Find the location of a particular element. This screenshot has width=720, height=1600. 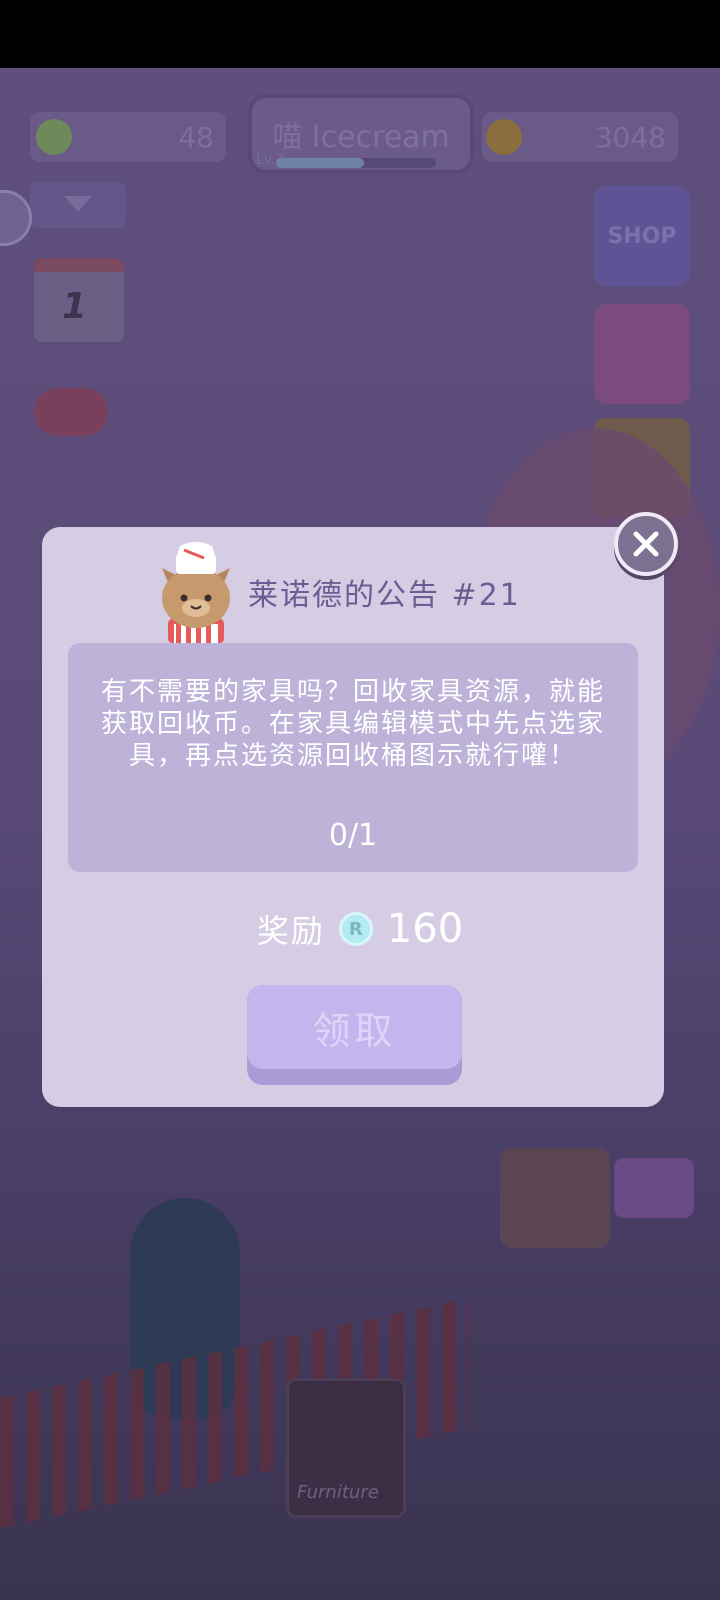

gamepad-icon is located at coordinates (71, 412).